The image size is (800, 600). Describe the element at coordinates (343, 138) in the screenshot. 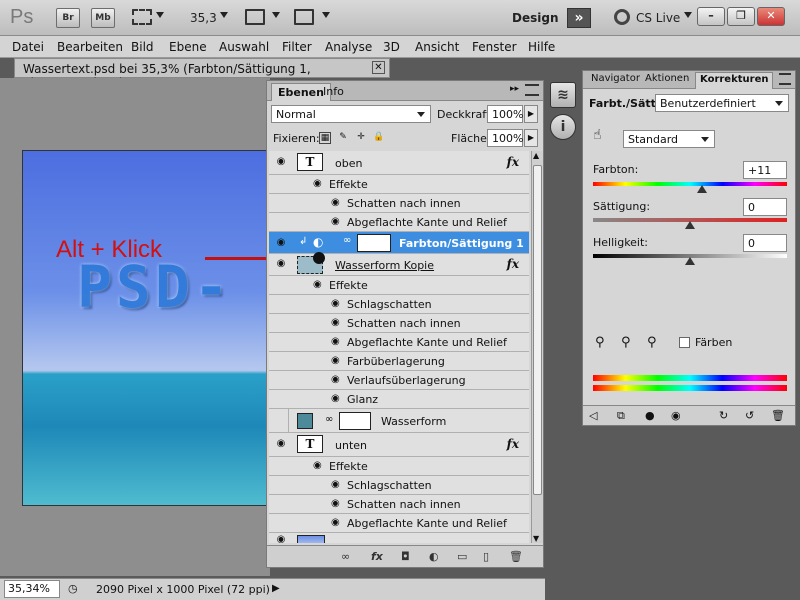

I see `lock-brush-icon: ✎` at that location.